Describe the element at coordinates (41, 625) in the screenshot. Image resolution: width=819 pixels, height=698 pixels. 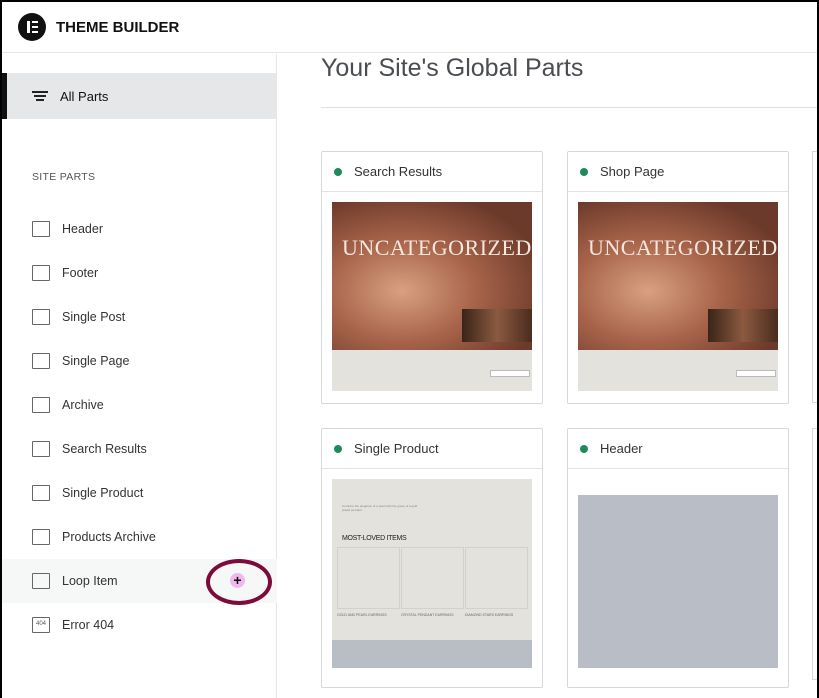
I see `error-404-icon: 404` at that location.